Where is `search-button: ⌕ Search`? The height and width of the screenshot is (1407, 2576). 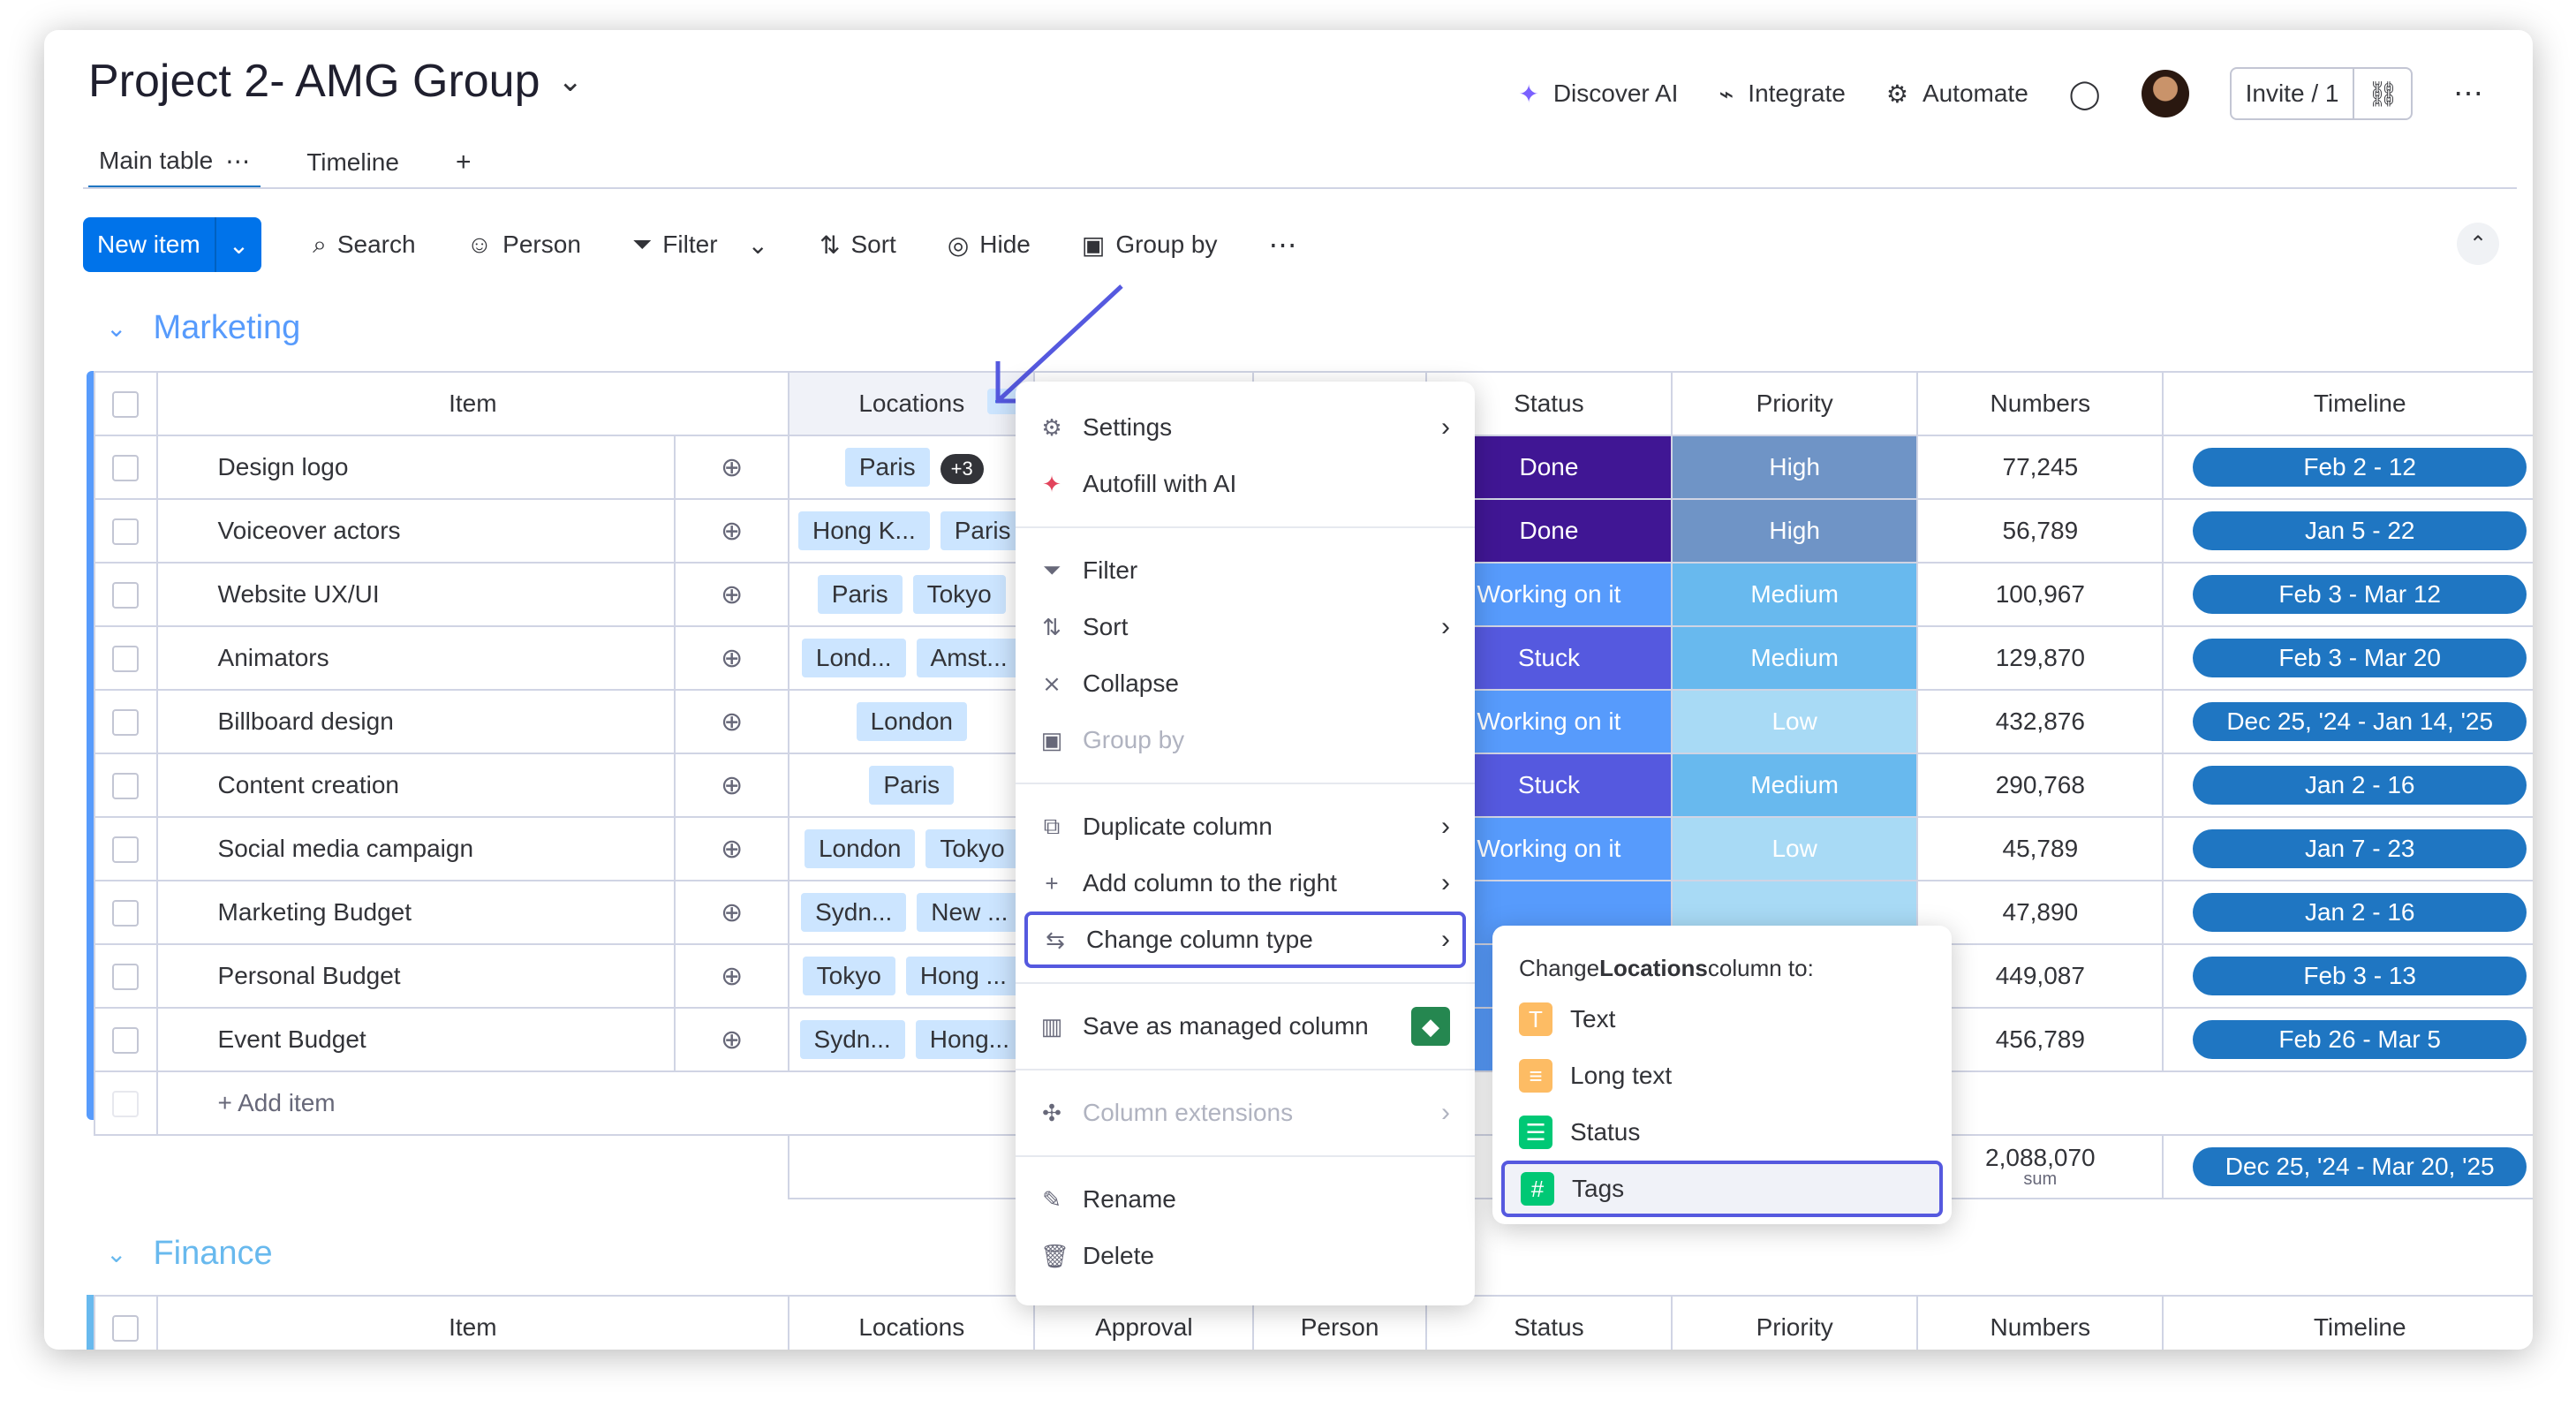
search-button: ⌕ Search is located at coordinates (364, 245).